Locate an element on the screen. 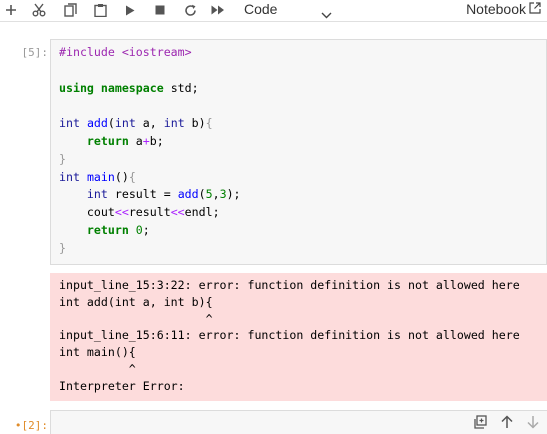  open-notebook-link: Notebook is located at coordinates (503, 9).